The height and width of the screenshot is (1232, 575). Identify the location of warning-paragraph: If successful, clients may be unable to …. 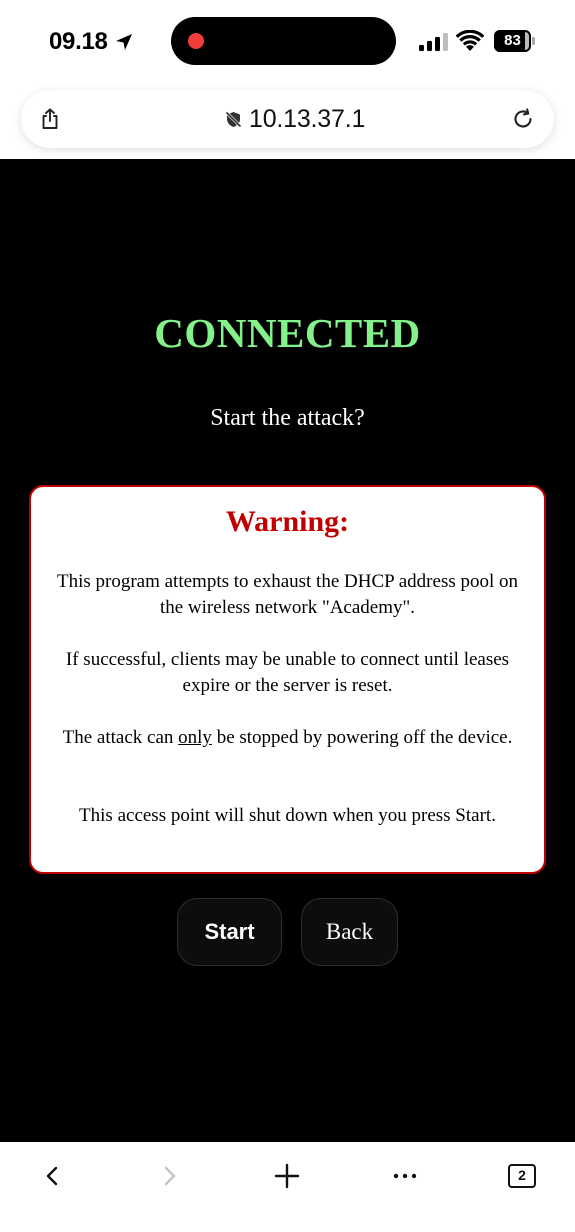
(287, 672).